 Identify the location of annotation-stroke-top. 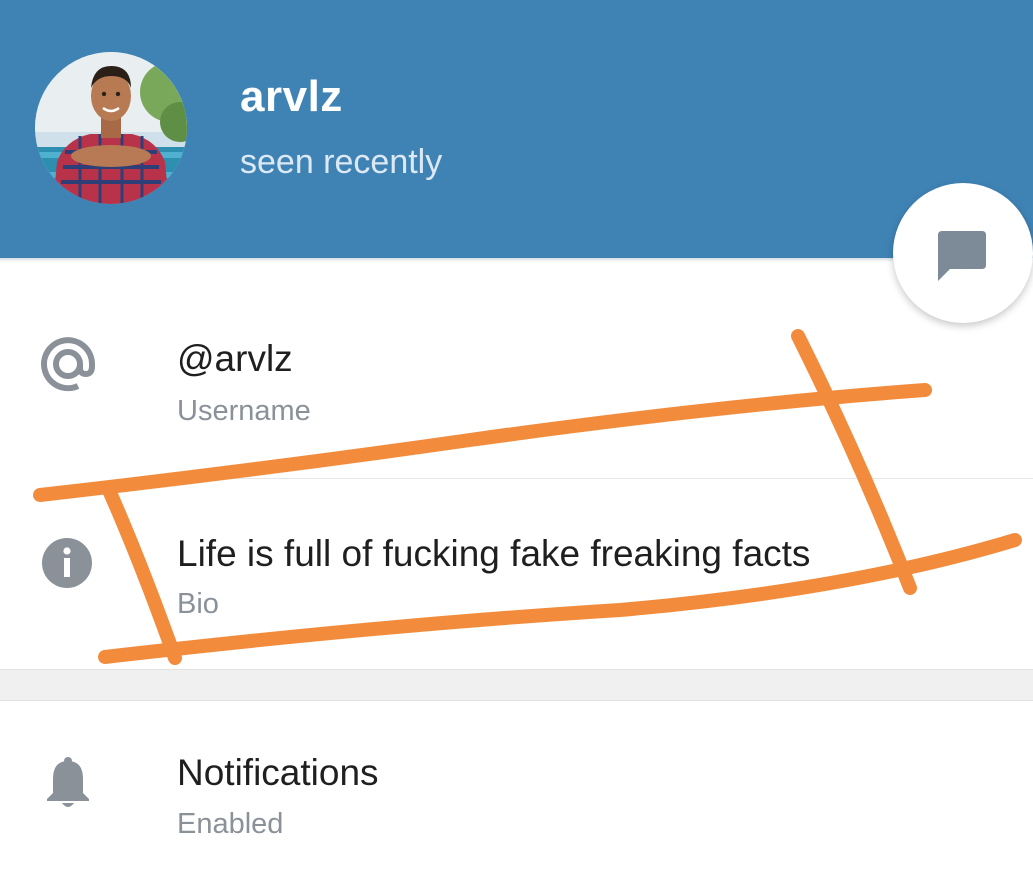
(482, 442).